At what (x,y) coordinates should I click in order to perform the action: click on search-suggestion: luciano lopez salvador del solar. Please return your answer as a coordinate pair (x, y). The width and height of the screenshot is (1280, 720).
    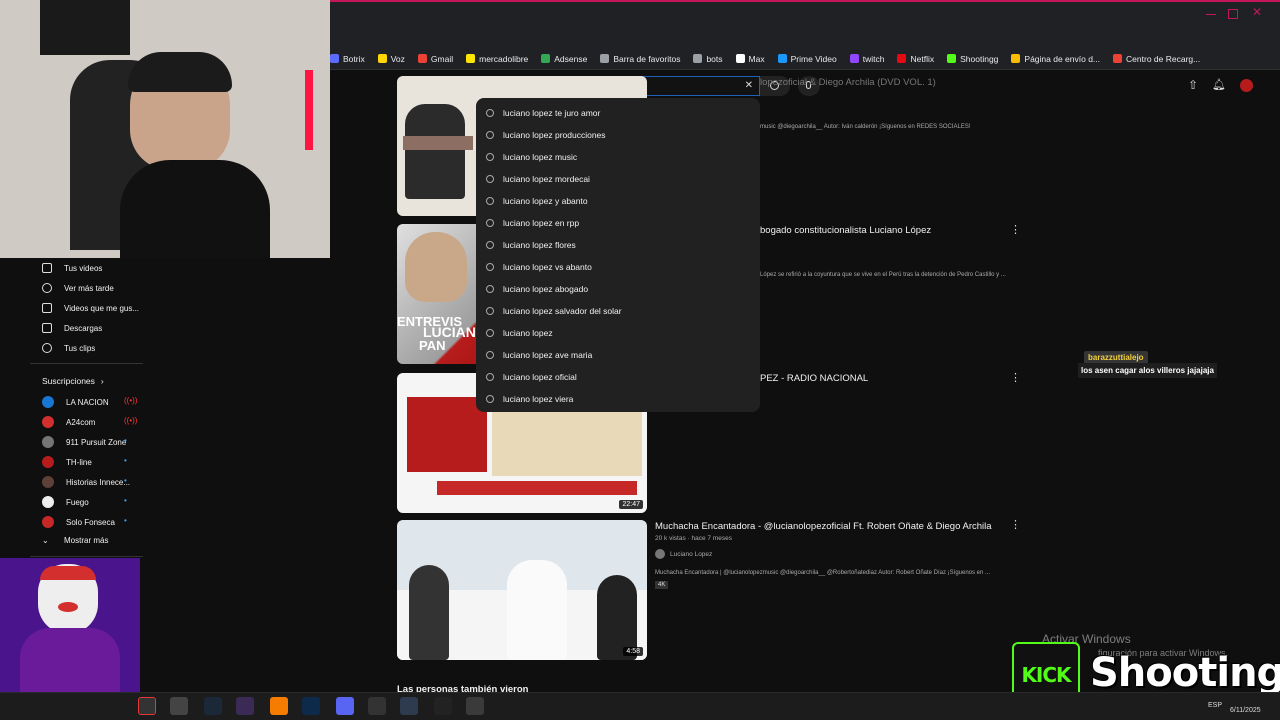
    Looking at the image, I should click on (618, 311).